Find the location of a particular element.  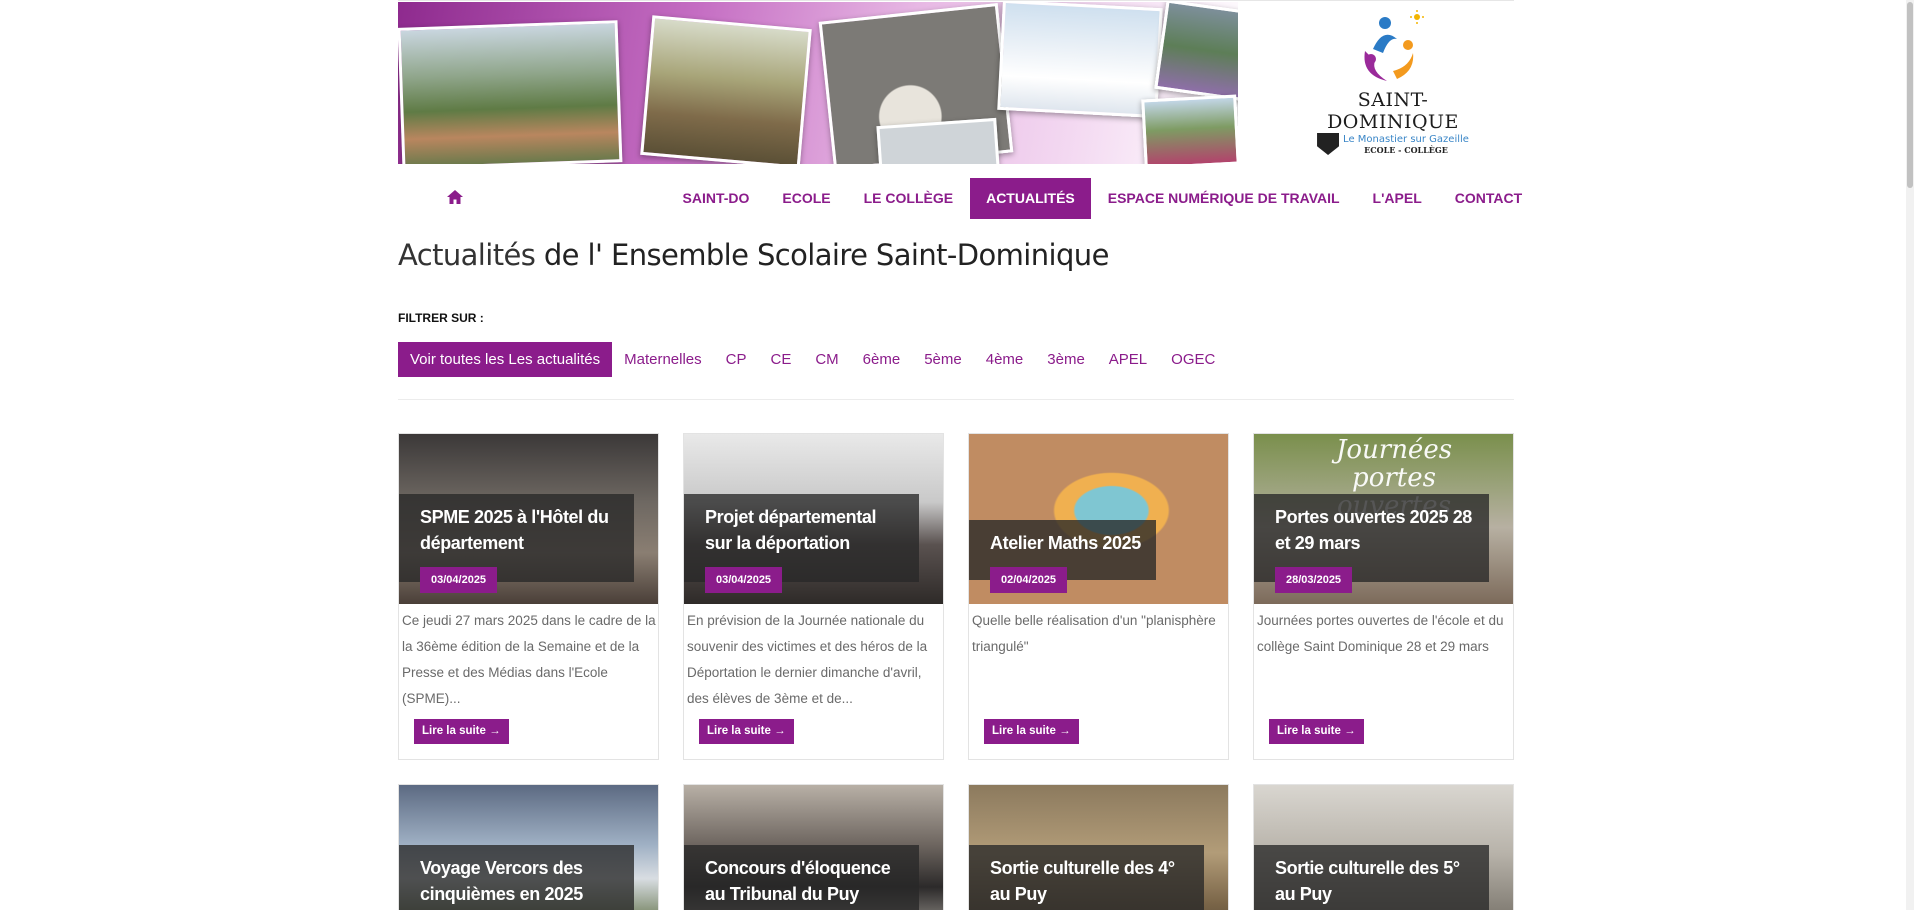

flowers-photo is located at coordinates (938, 140).